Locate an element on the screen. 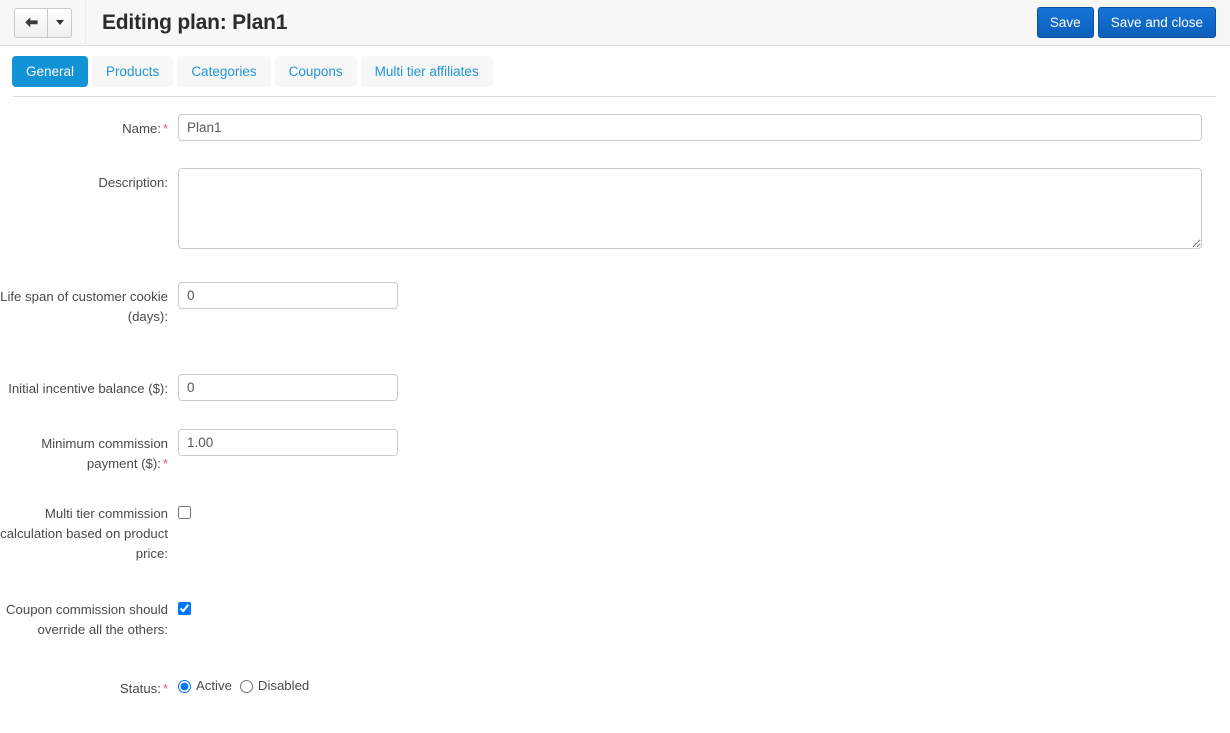 The width and height of the screenshot is (1230, 733). description-label: Description: is located at coordinates (133, 182).